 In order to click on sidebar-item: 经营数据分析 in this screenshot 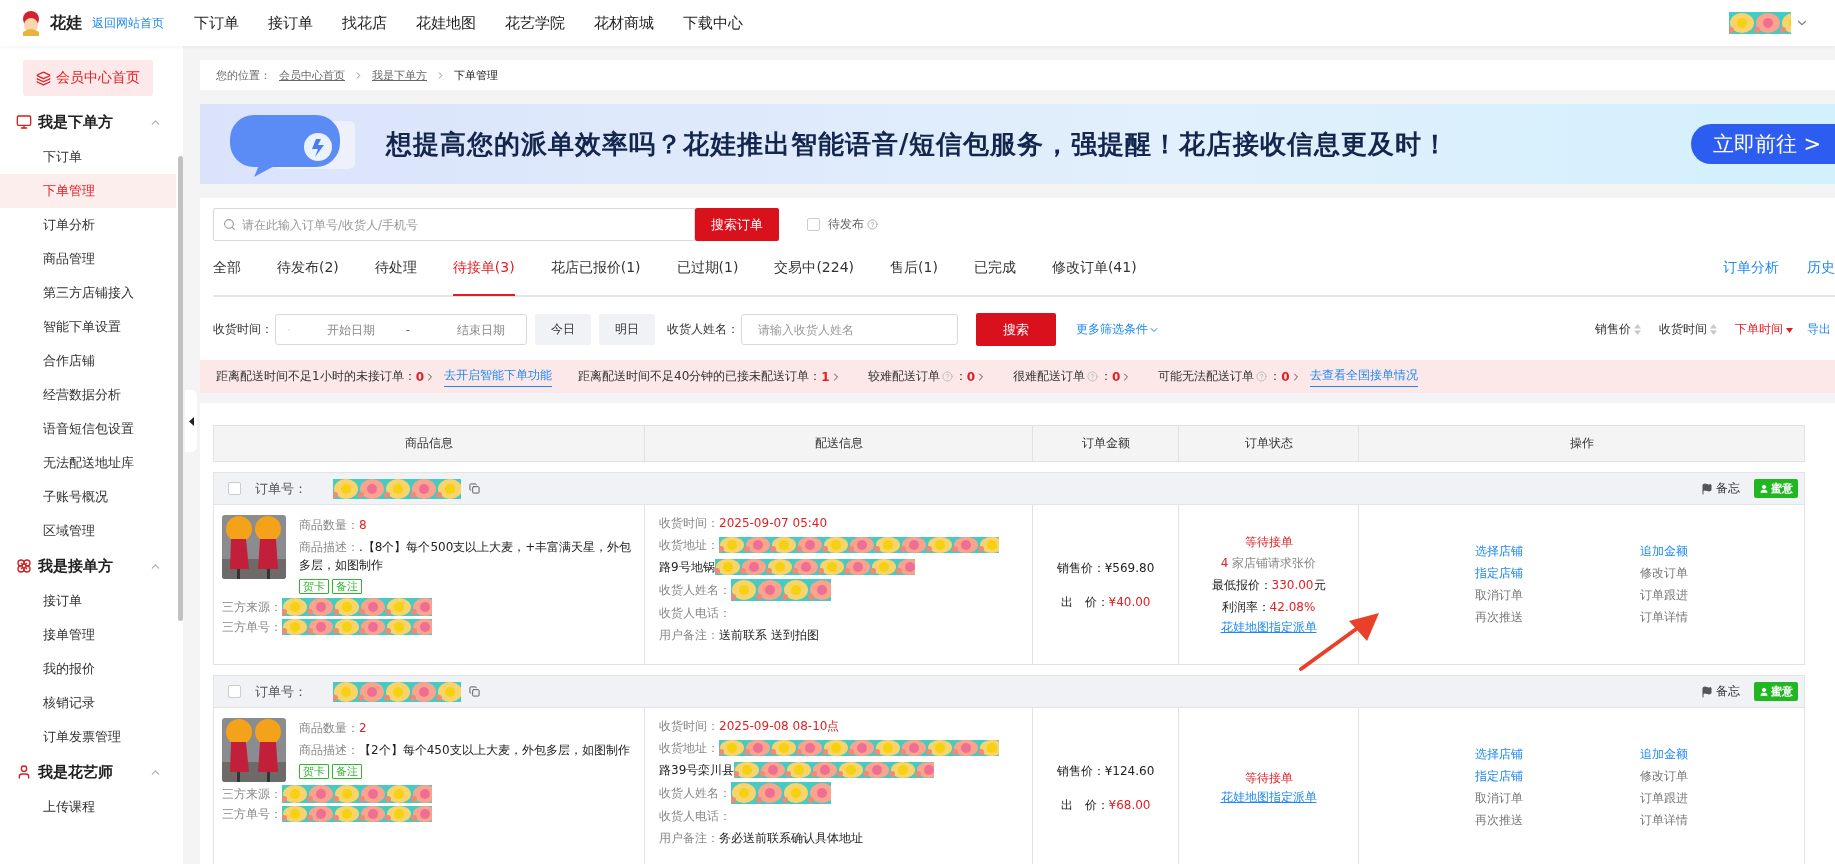, I will do `click(88, 395)`.